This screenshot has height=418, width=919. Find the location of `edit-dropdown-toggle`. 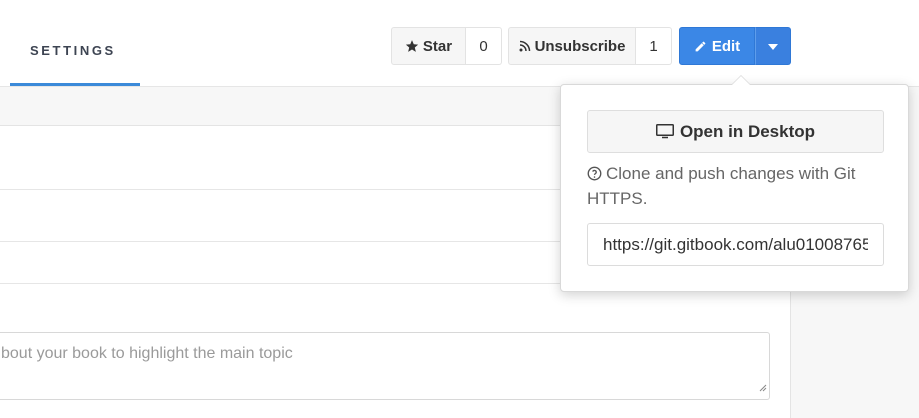

edit-dropdown-toggle is located at coordinates (773, 46).